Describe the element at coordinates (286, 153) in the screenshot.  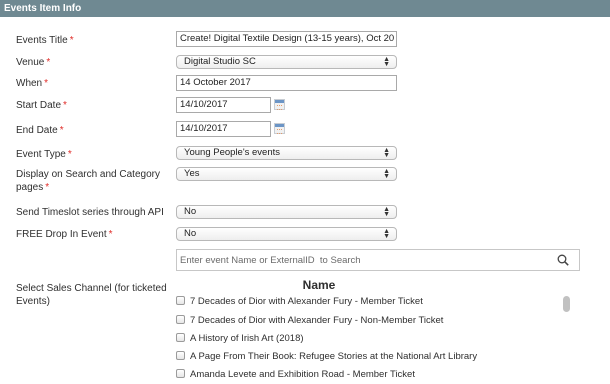
I see `event-type-select: Young People's events ▲ ▼` at that location.